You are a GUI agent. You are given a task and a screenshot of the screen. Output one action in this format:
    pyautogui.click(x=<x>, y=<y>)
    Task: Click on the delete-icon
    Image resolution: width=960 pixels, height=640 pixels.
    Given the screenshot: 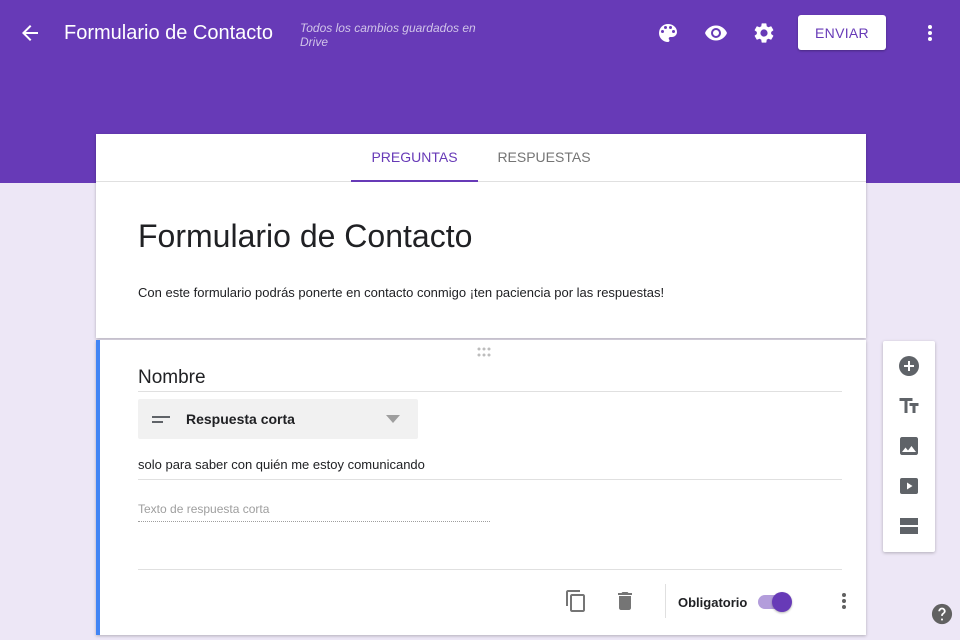 What is the action you would take?
    pyautogui.click(x=625, y=601)
    